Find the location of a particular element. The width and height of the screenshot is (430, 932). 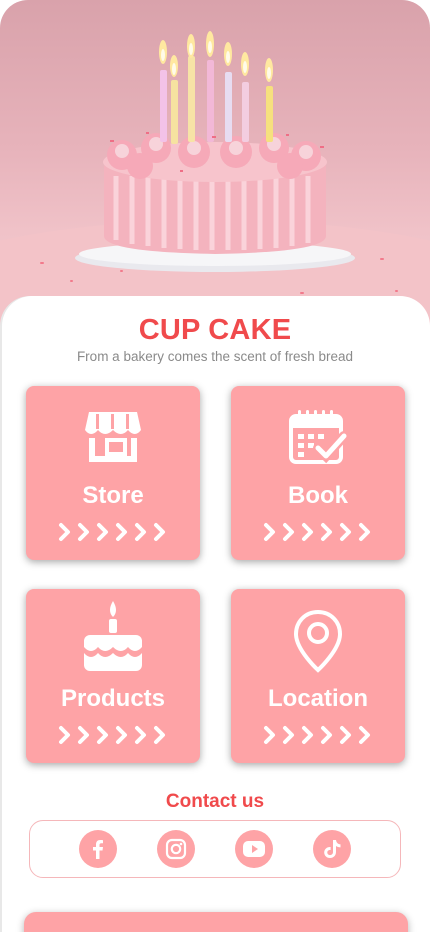

facebook-button is located at coordinates (98, 849).